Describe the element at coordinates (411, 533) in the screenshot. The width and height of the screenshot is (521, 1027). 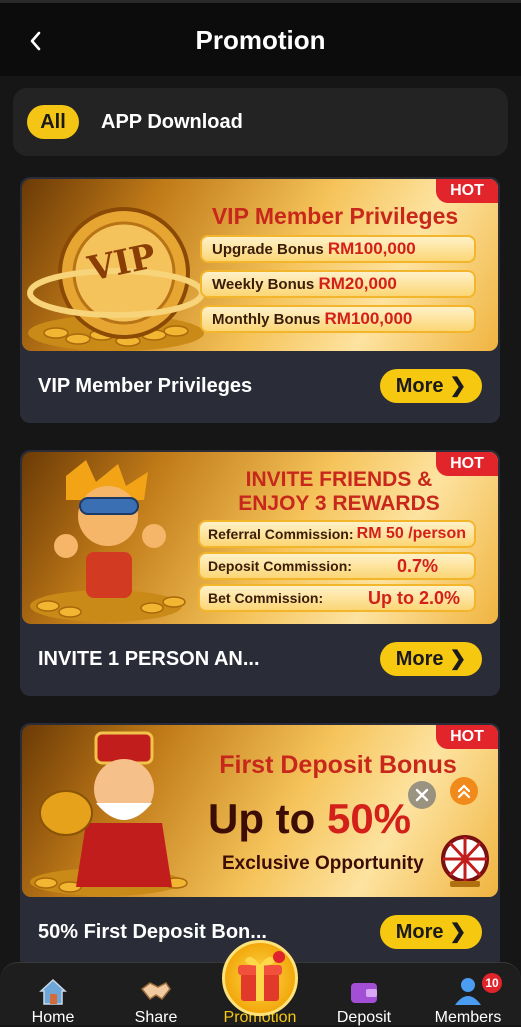
I see `row-value: RM 50 /person` at that location.